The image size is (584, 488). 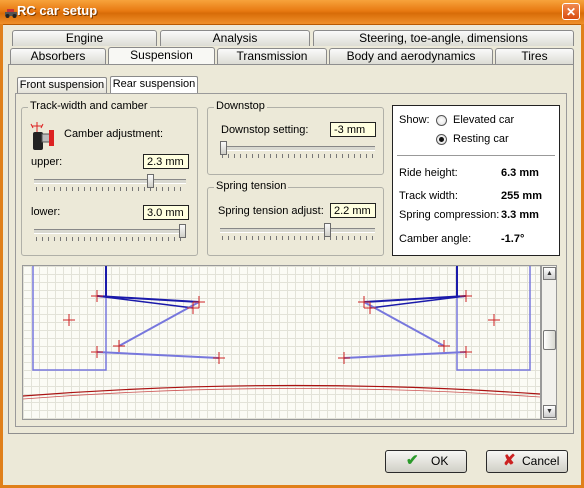 I want to click on spring-tension-label: Spring tension adjust:, so click(x=271, y=211).